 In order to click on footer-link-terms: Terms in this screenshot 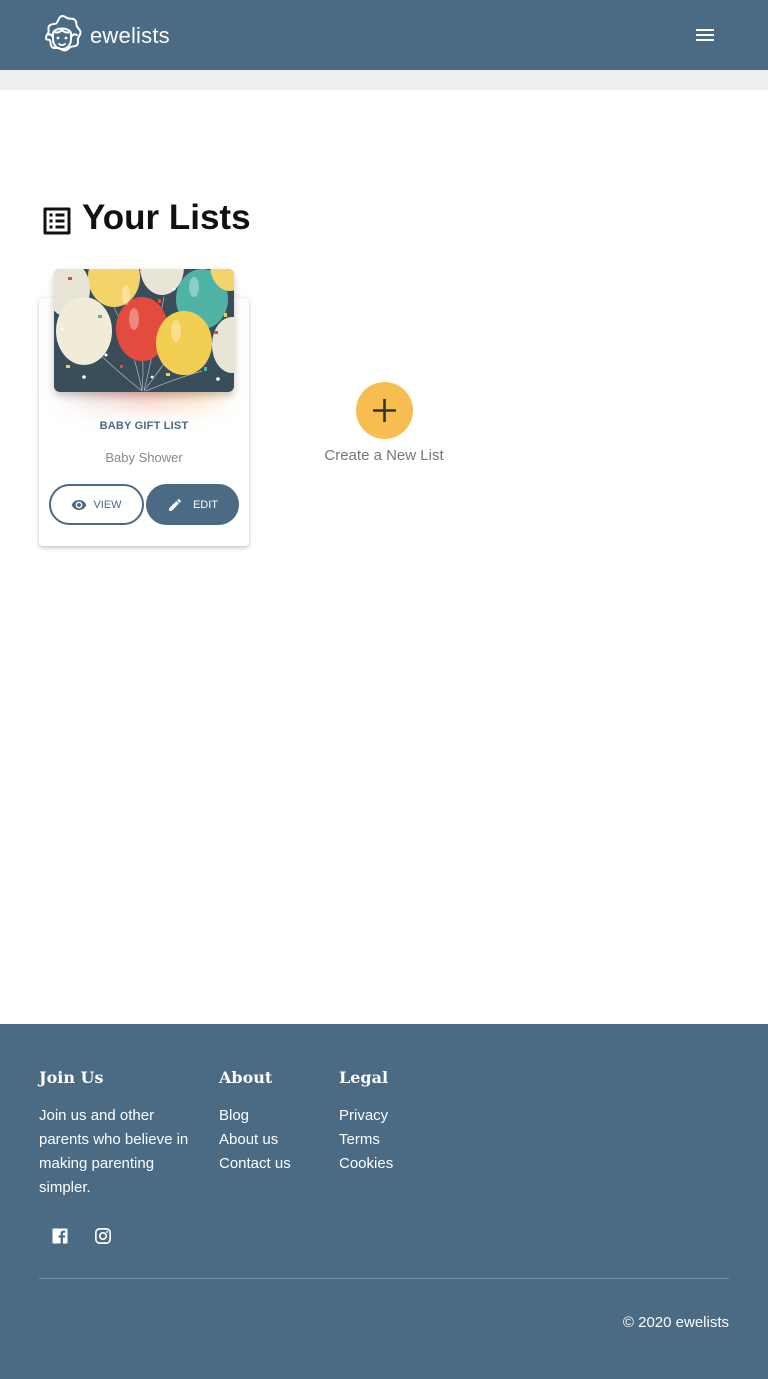, I will do `click(366, 1140)`.